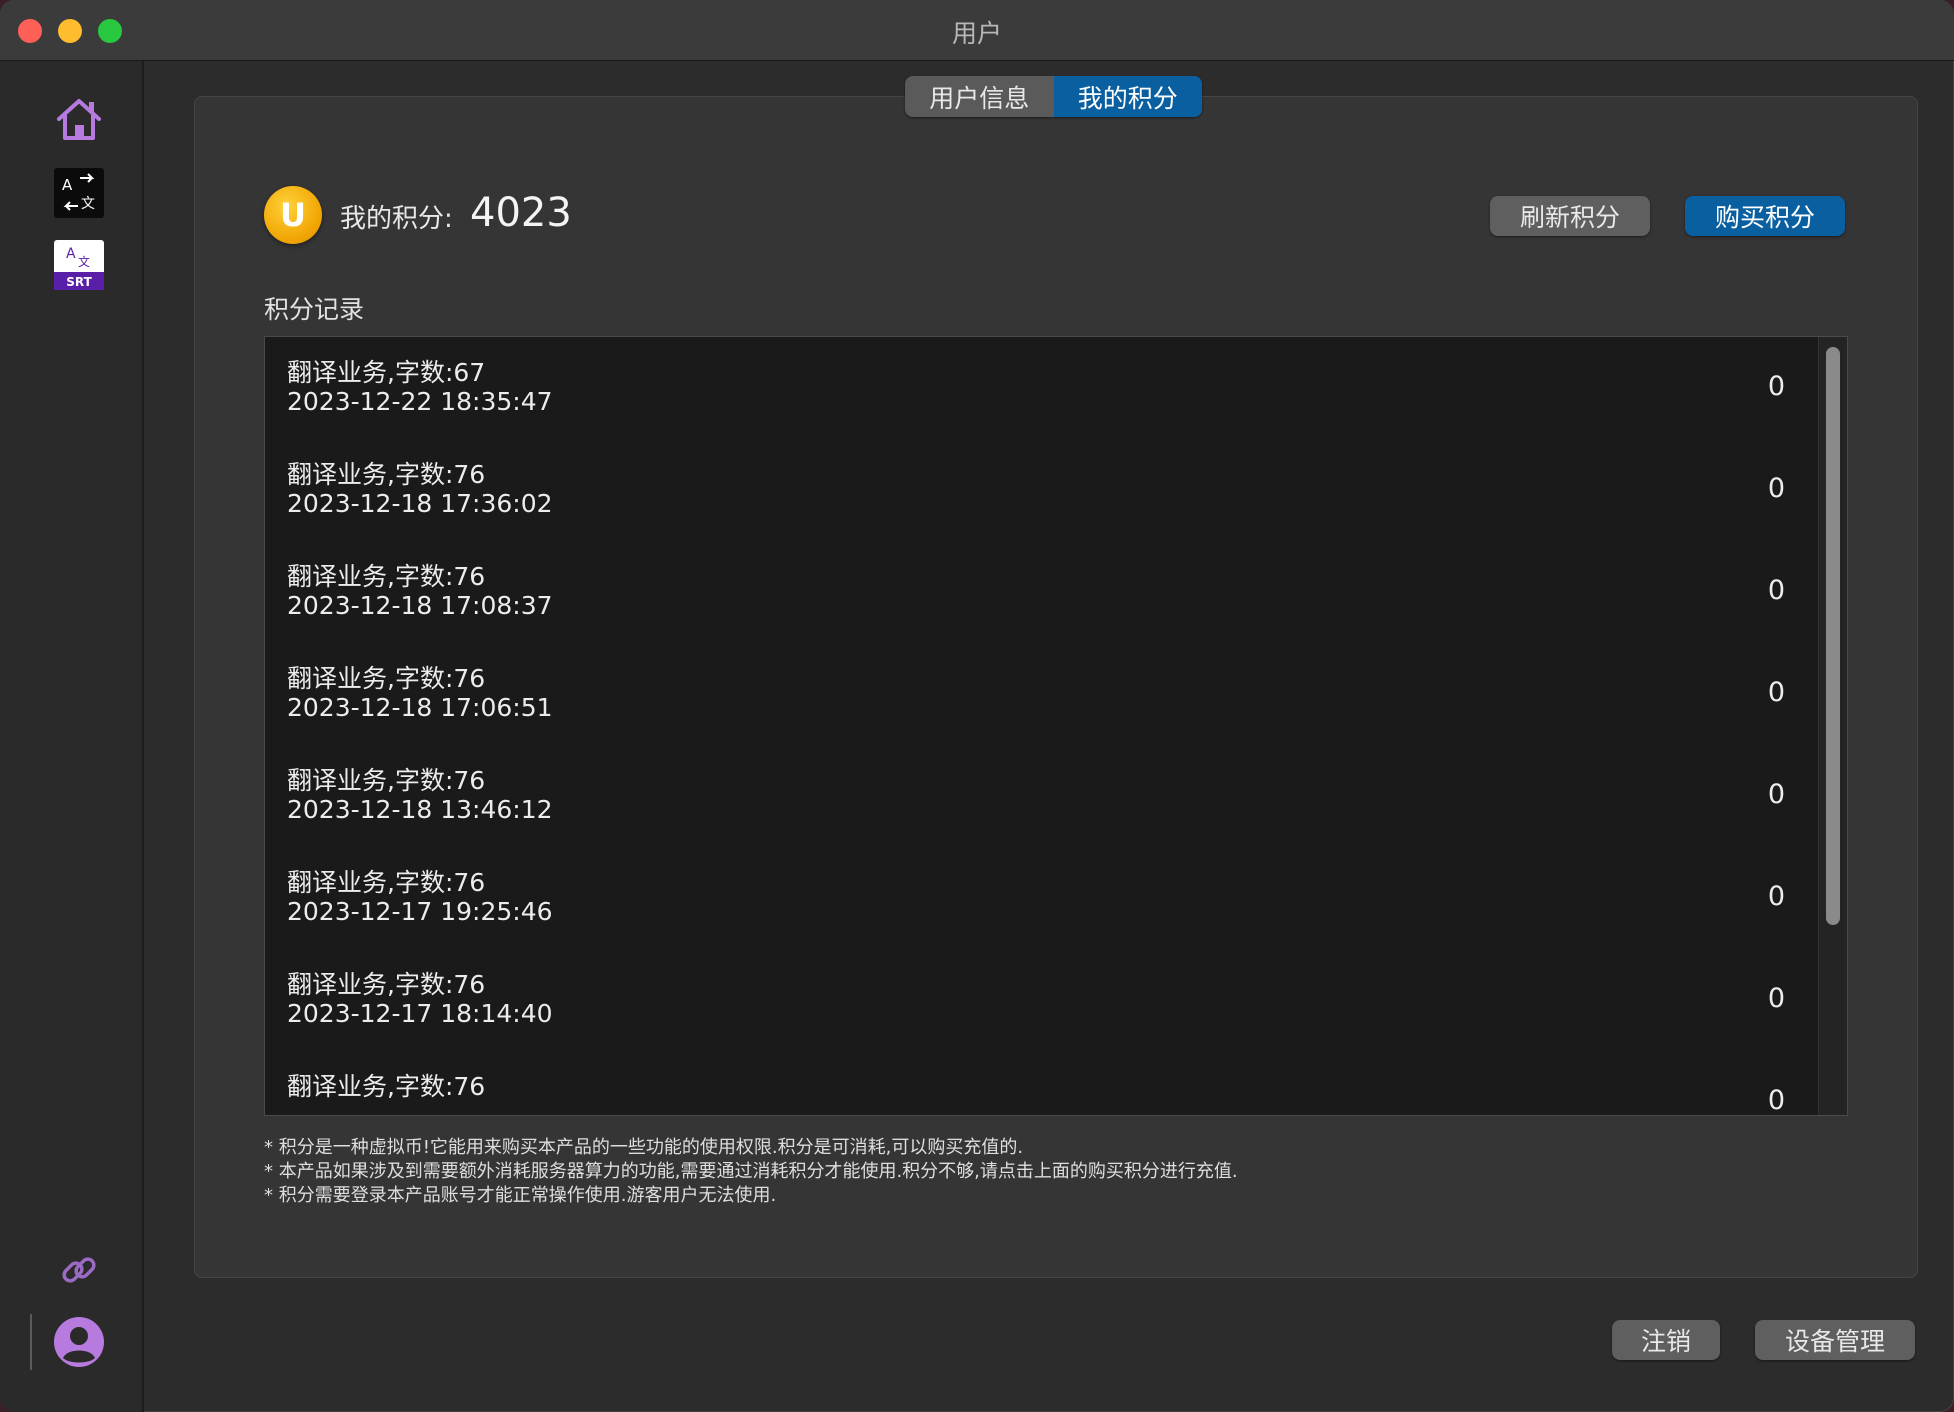 The width and height of the screenshot is (1954, 1412). What do you see at coordinates (1040, 490) in the screenshot?
I see `list-item: 翻译业务,字数:76 2023-12-18 17:36:02 0` at bounding box center [1040, 490].